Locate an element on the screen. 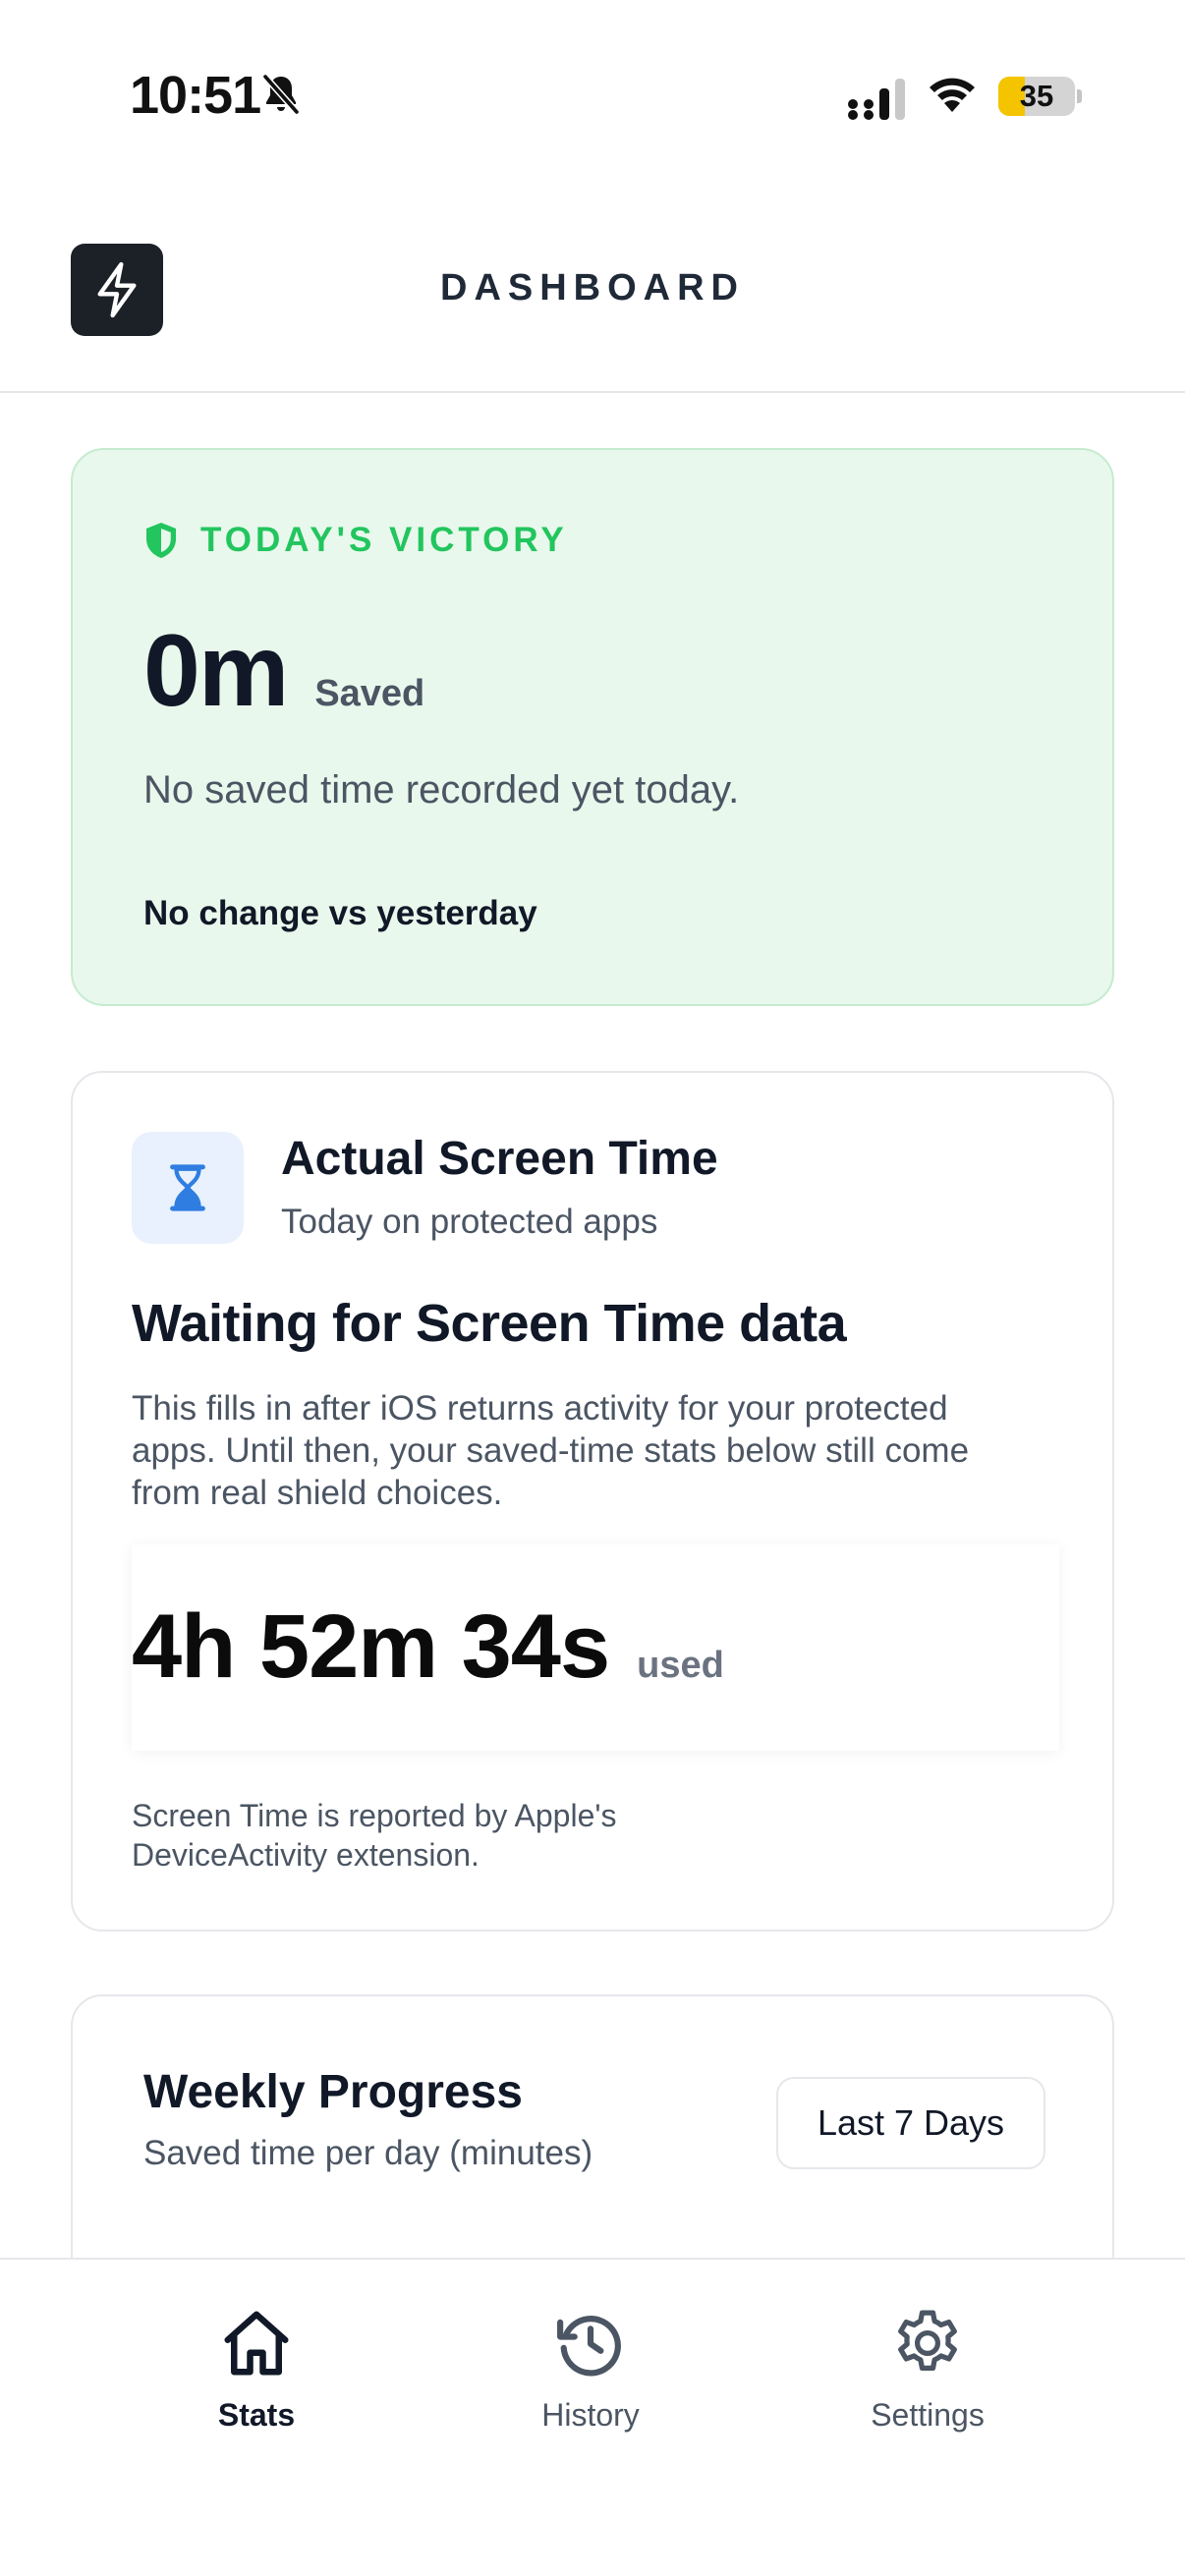 Image resolution: width=1185 pixels, height=2576 pixels. tab-label: Stats is located at coordinates (256, 2415).